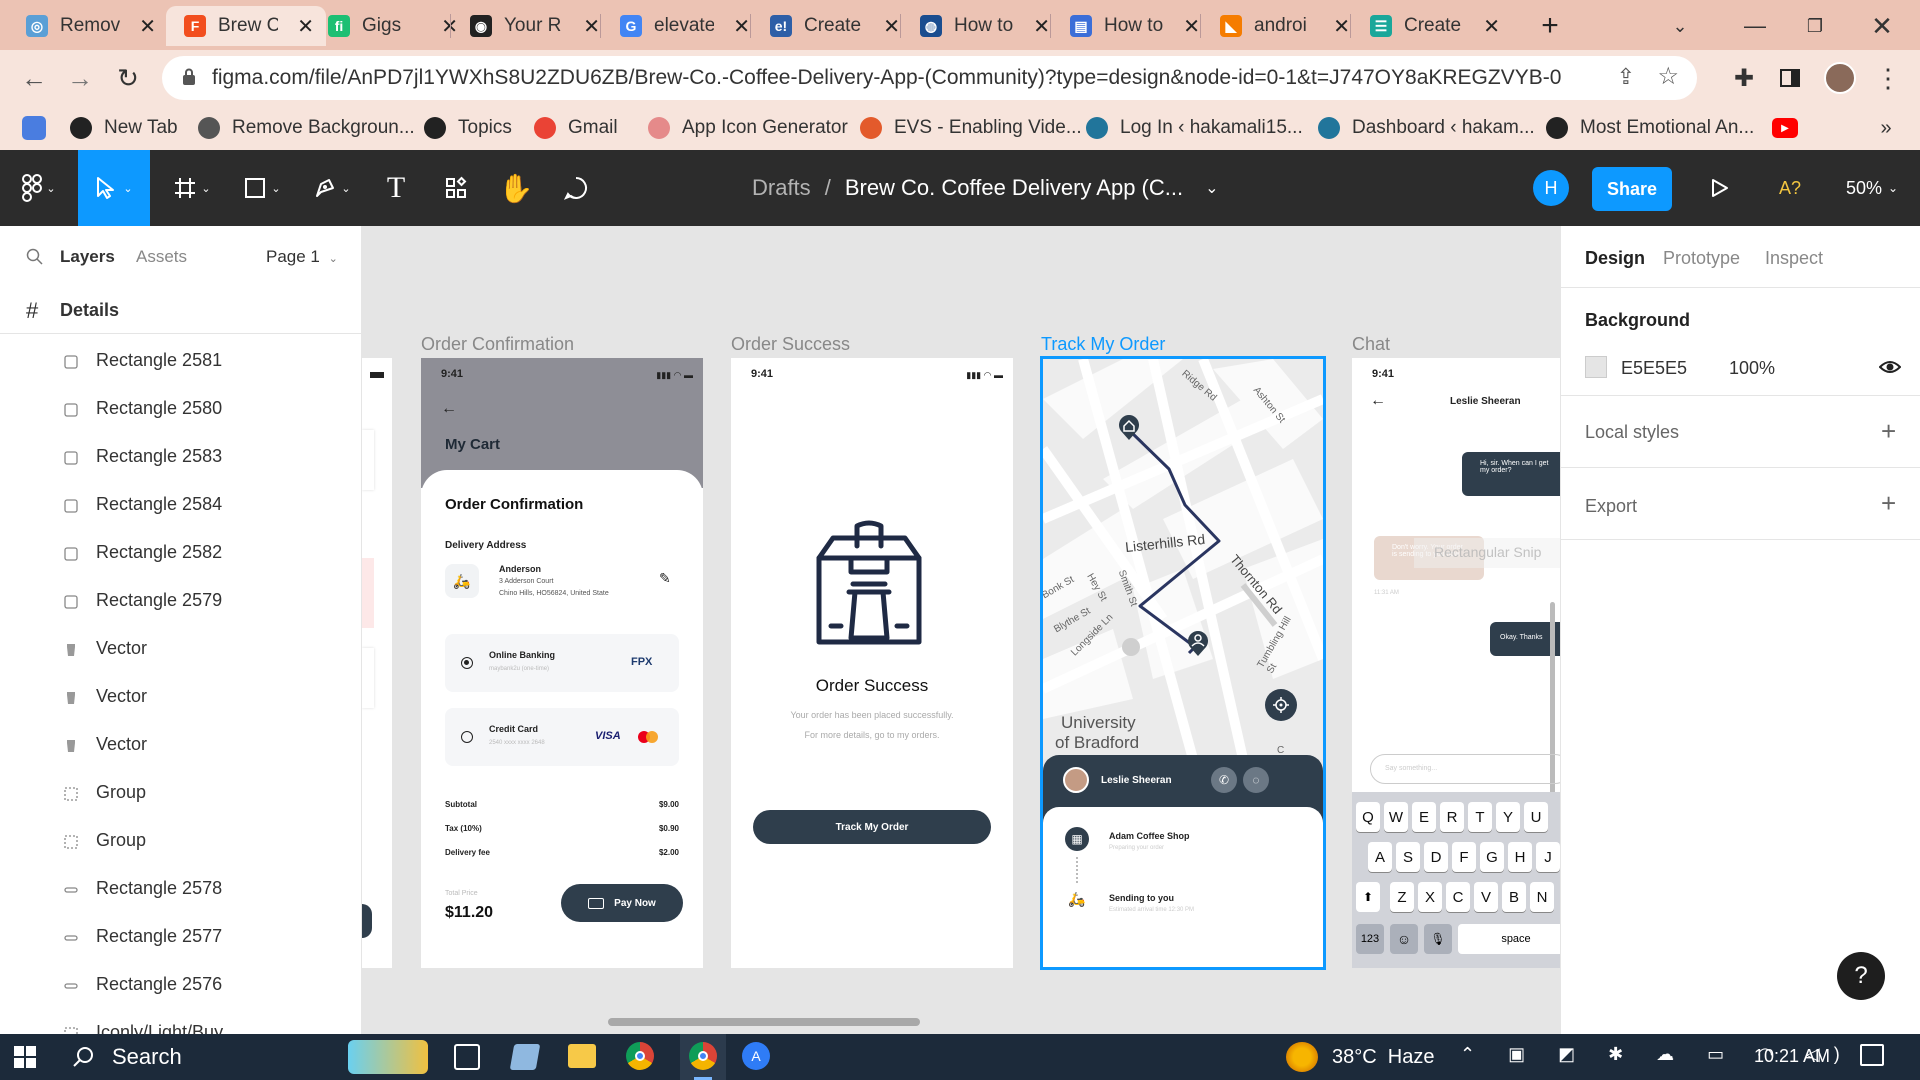 This screenshot has width=1920, height=1080. I want to click on keyboard-key: H, so click(1520, 857).